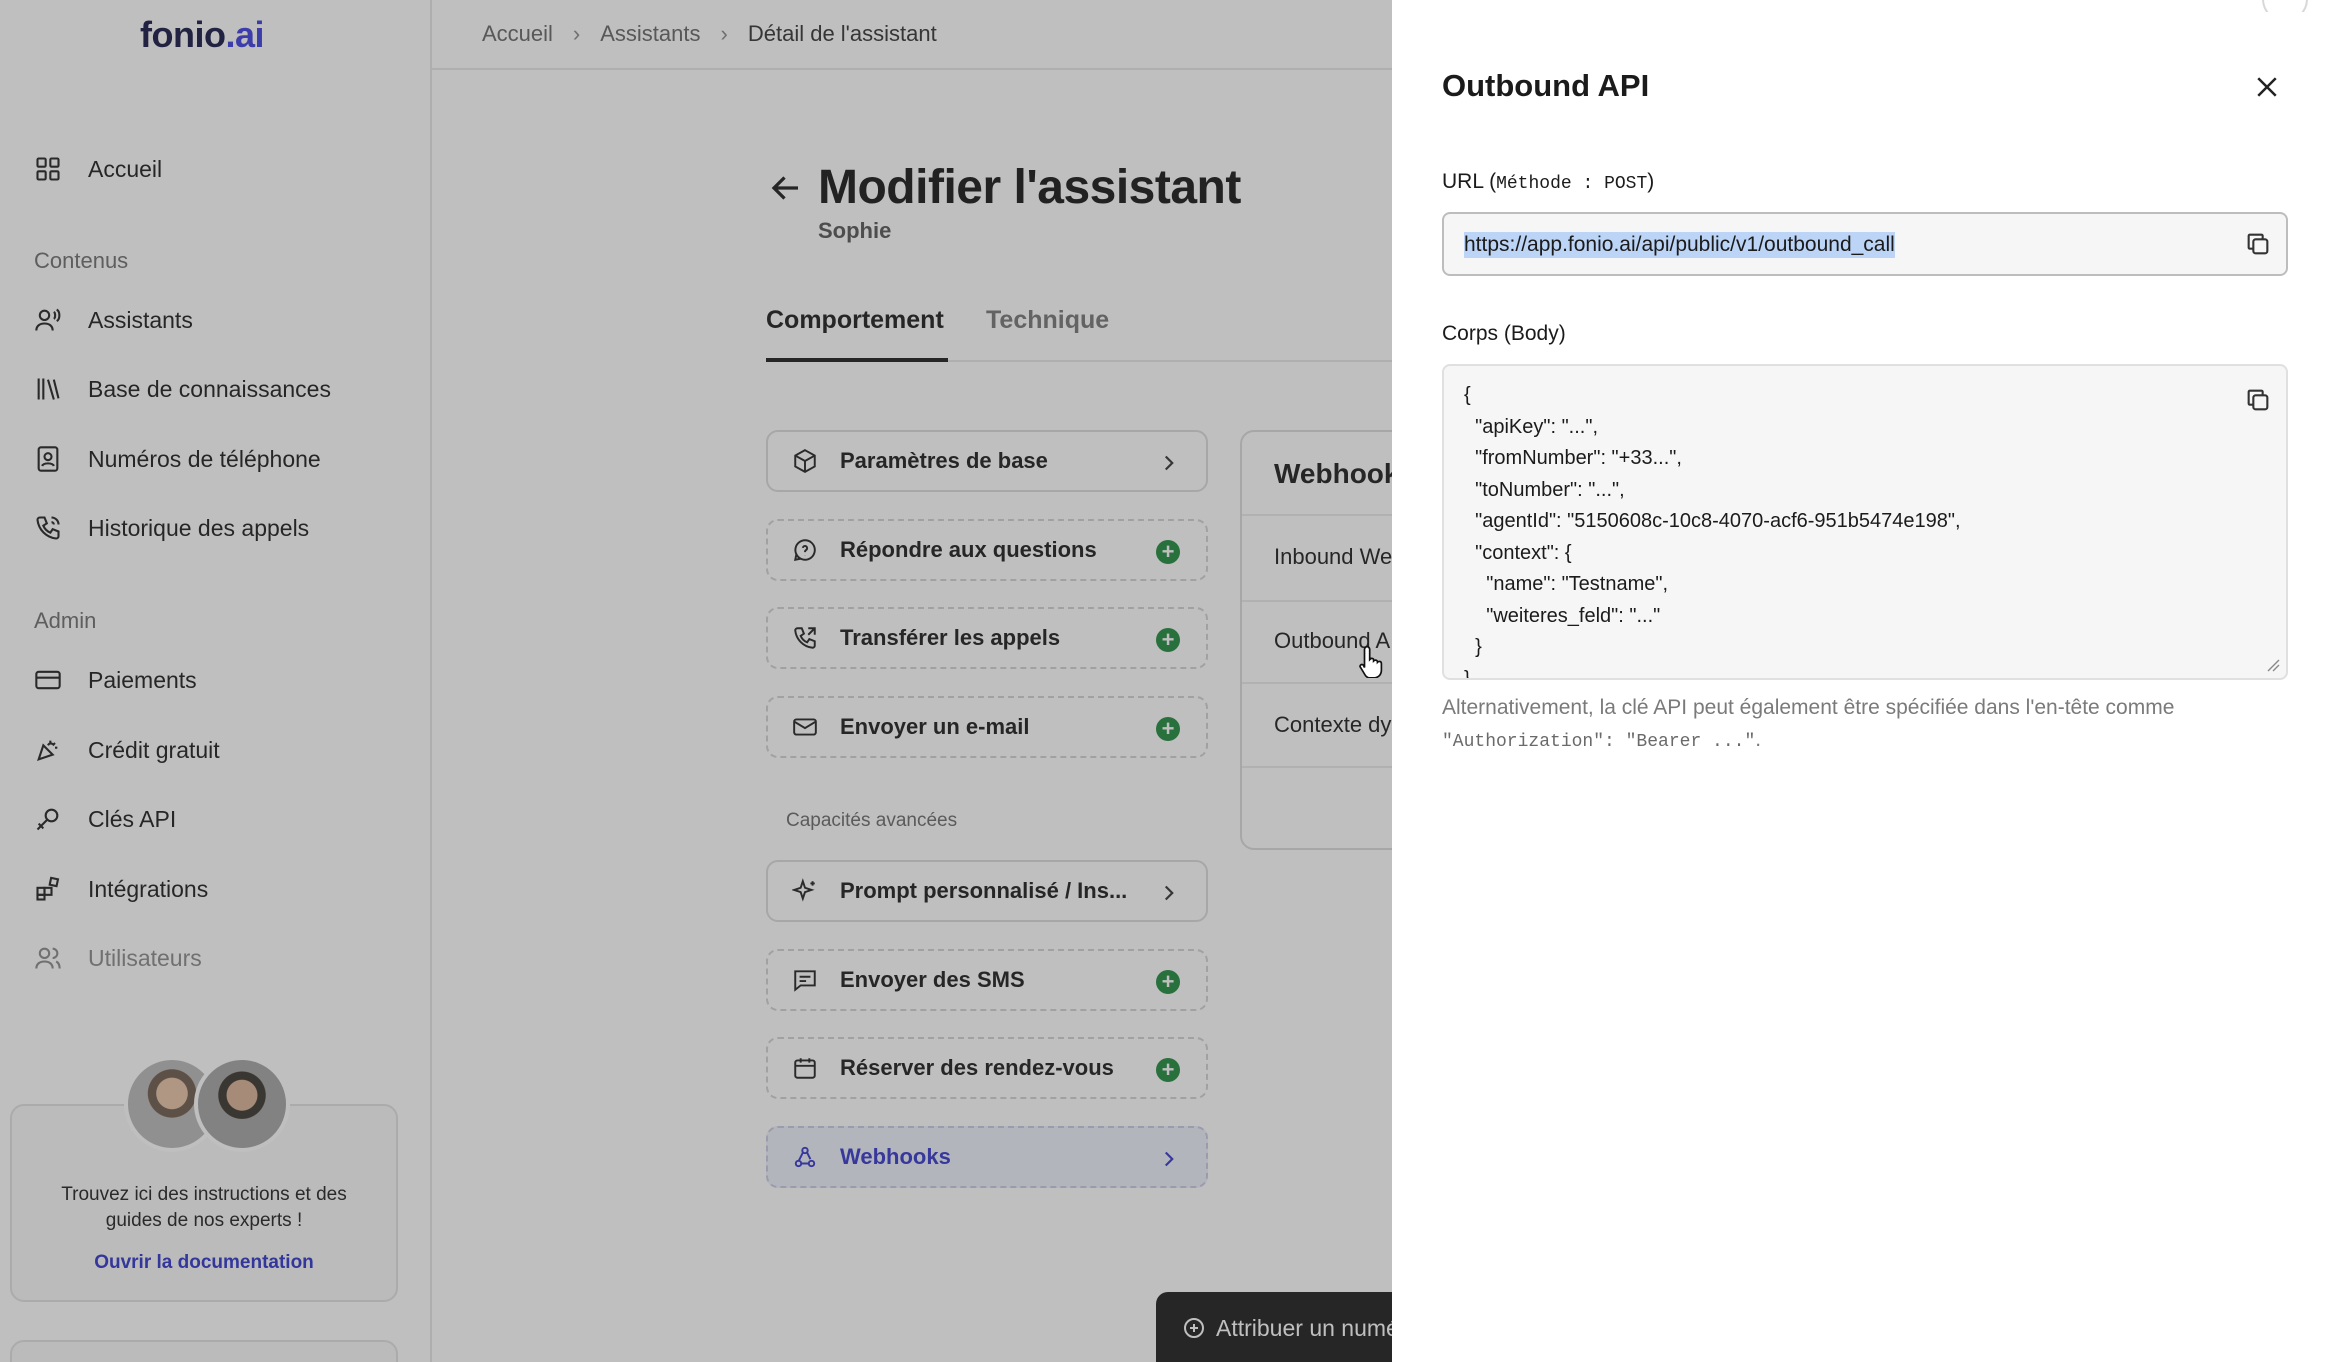 The image size is (2336, 1362). What do you see at coordinates (1546, 85) in the screenshot?
I see `modal-title: Outbound API` at bounding box center [1546, 85].